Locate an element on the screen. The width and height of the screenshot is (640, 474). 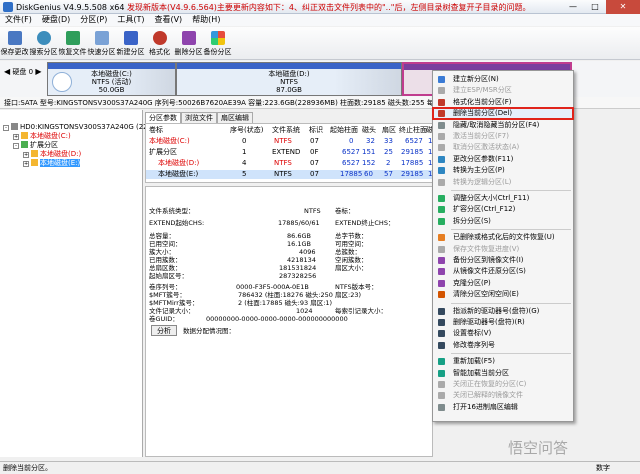
menu-item-3: 删除当前分区(Del) is located at coordinates (503, 114).